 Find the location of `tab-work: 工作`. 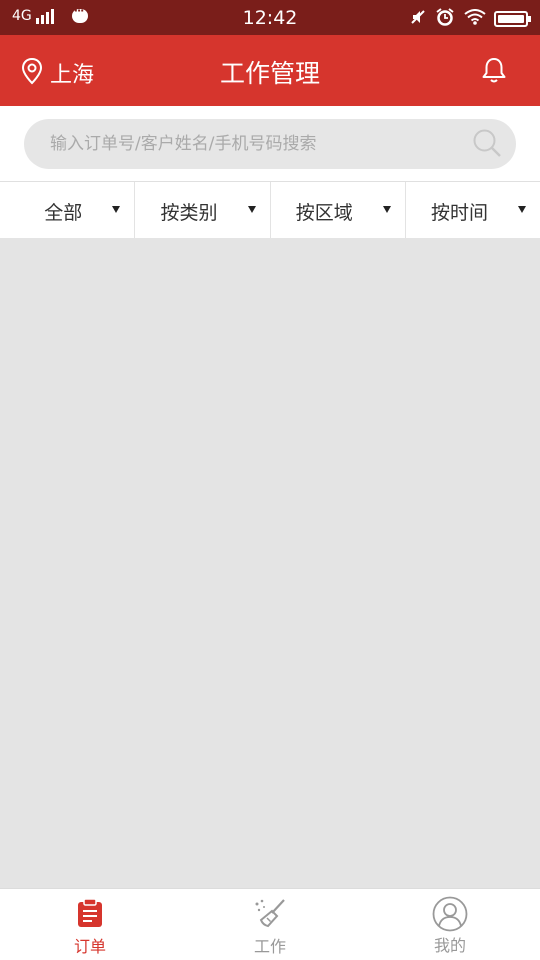

tab-work: 工作 is located at coordinates (270, 924).